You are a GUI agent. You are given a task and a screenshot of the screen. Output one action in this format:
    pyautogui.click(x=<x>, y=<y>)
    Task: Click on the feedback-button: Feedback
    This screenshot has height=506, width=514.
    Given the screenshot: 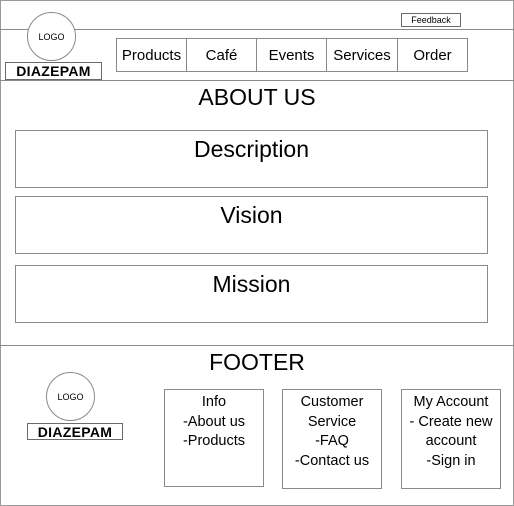 What is the action you would take?
    pyautogui.click(x=431, y=20)
    